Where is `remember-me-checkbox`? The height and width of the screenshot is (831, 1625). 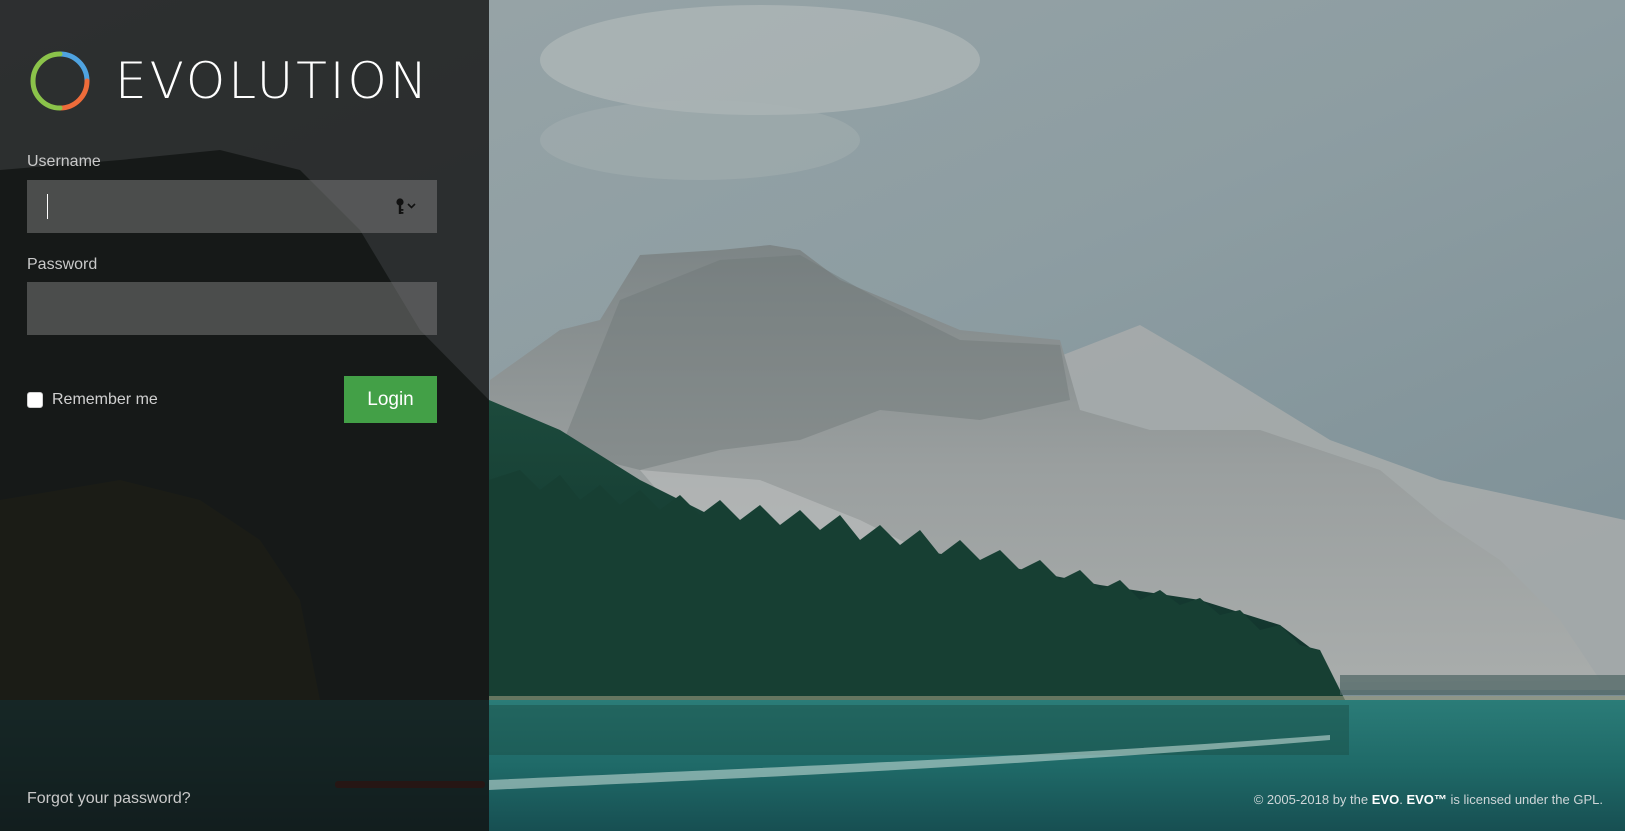 remember-me-checkbox is located at coordinates (35, 400).